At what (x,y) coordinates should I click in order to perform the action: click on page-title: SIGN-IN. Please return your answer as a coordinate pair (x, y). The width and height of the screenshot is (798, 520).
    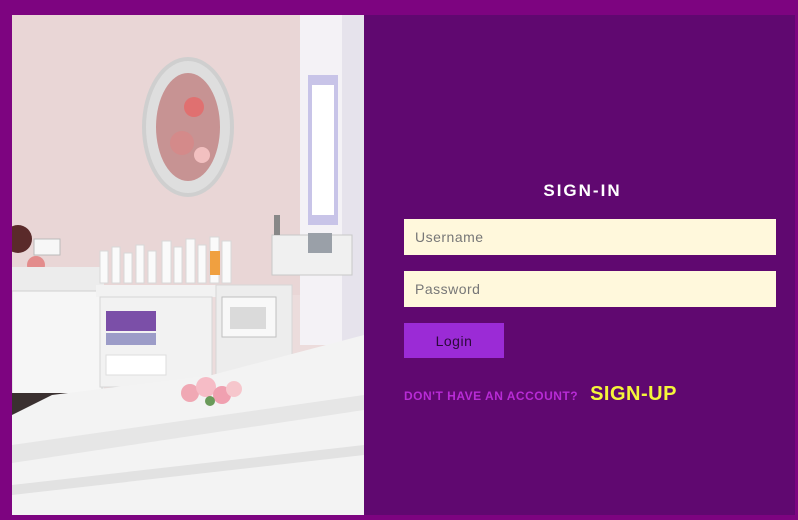
    Looking at the image, I should click on (582, 190).